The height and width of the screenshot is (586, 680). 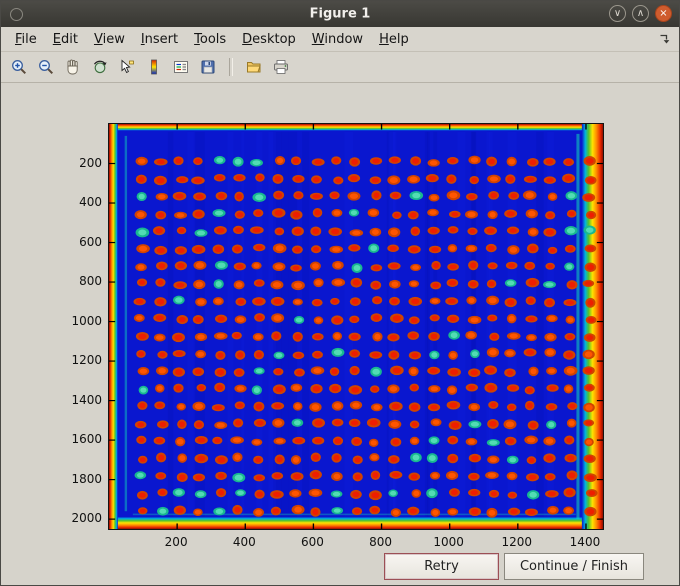 I want to click on zoom-in-icon, so click(x=19, y=67).